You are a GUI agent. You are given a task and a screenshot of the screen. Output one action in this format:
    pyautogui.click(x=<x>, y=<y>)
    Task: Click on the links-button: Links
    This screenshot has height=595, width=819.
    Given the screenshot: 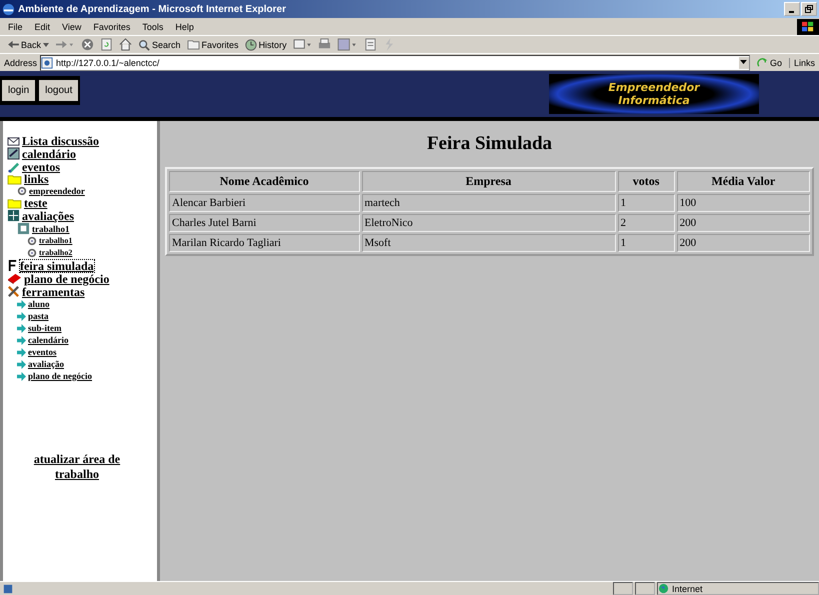 What is the action you would take?
    pyautogui.click(x=803, y=63)
    